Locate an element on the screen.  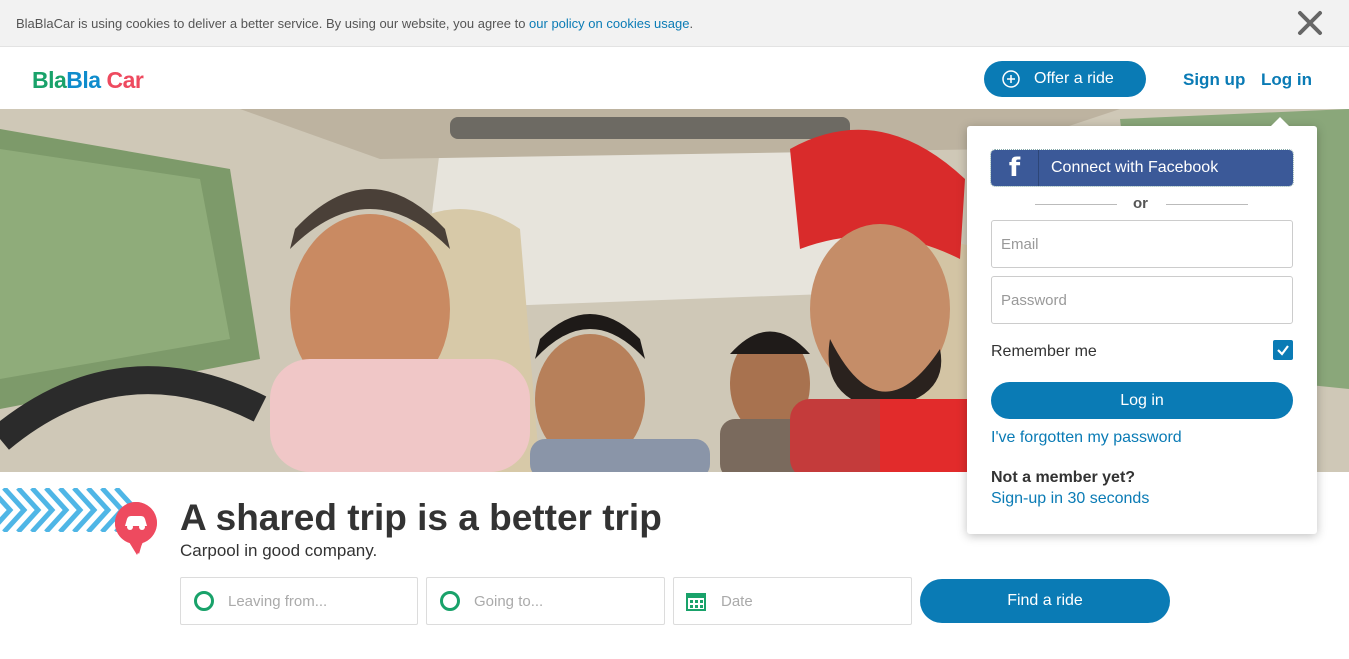
email-field: Email is located at coordinates (1142, 244).